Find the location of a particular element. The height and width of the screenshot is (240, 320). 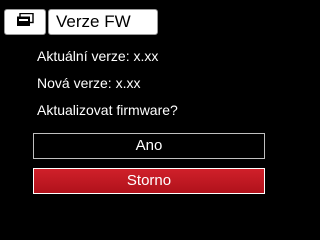

firmware-card-icon is located at coordinates (25, 22).